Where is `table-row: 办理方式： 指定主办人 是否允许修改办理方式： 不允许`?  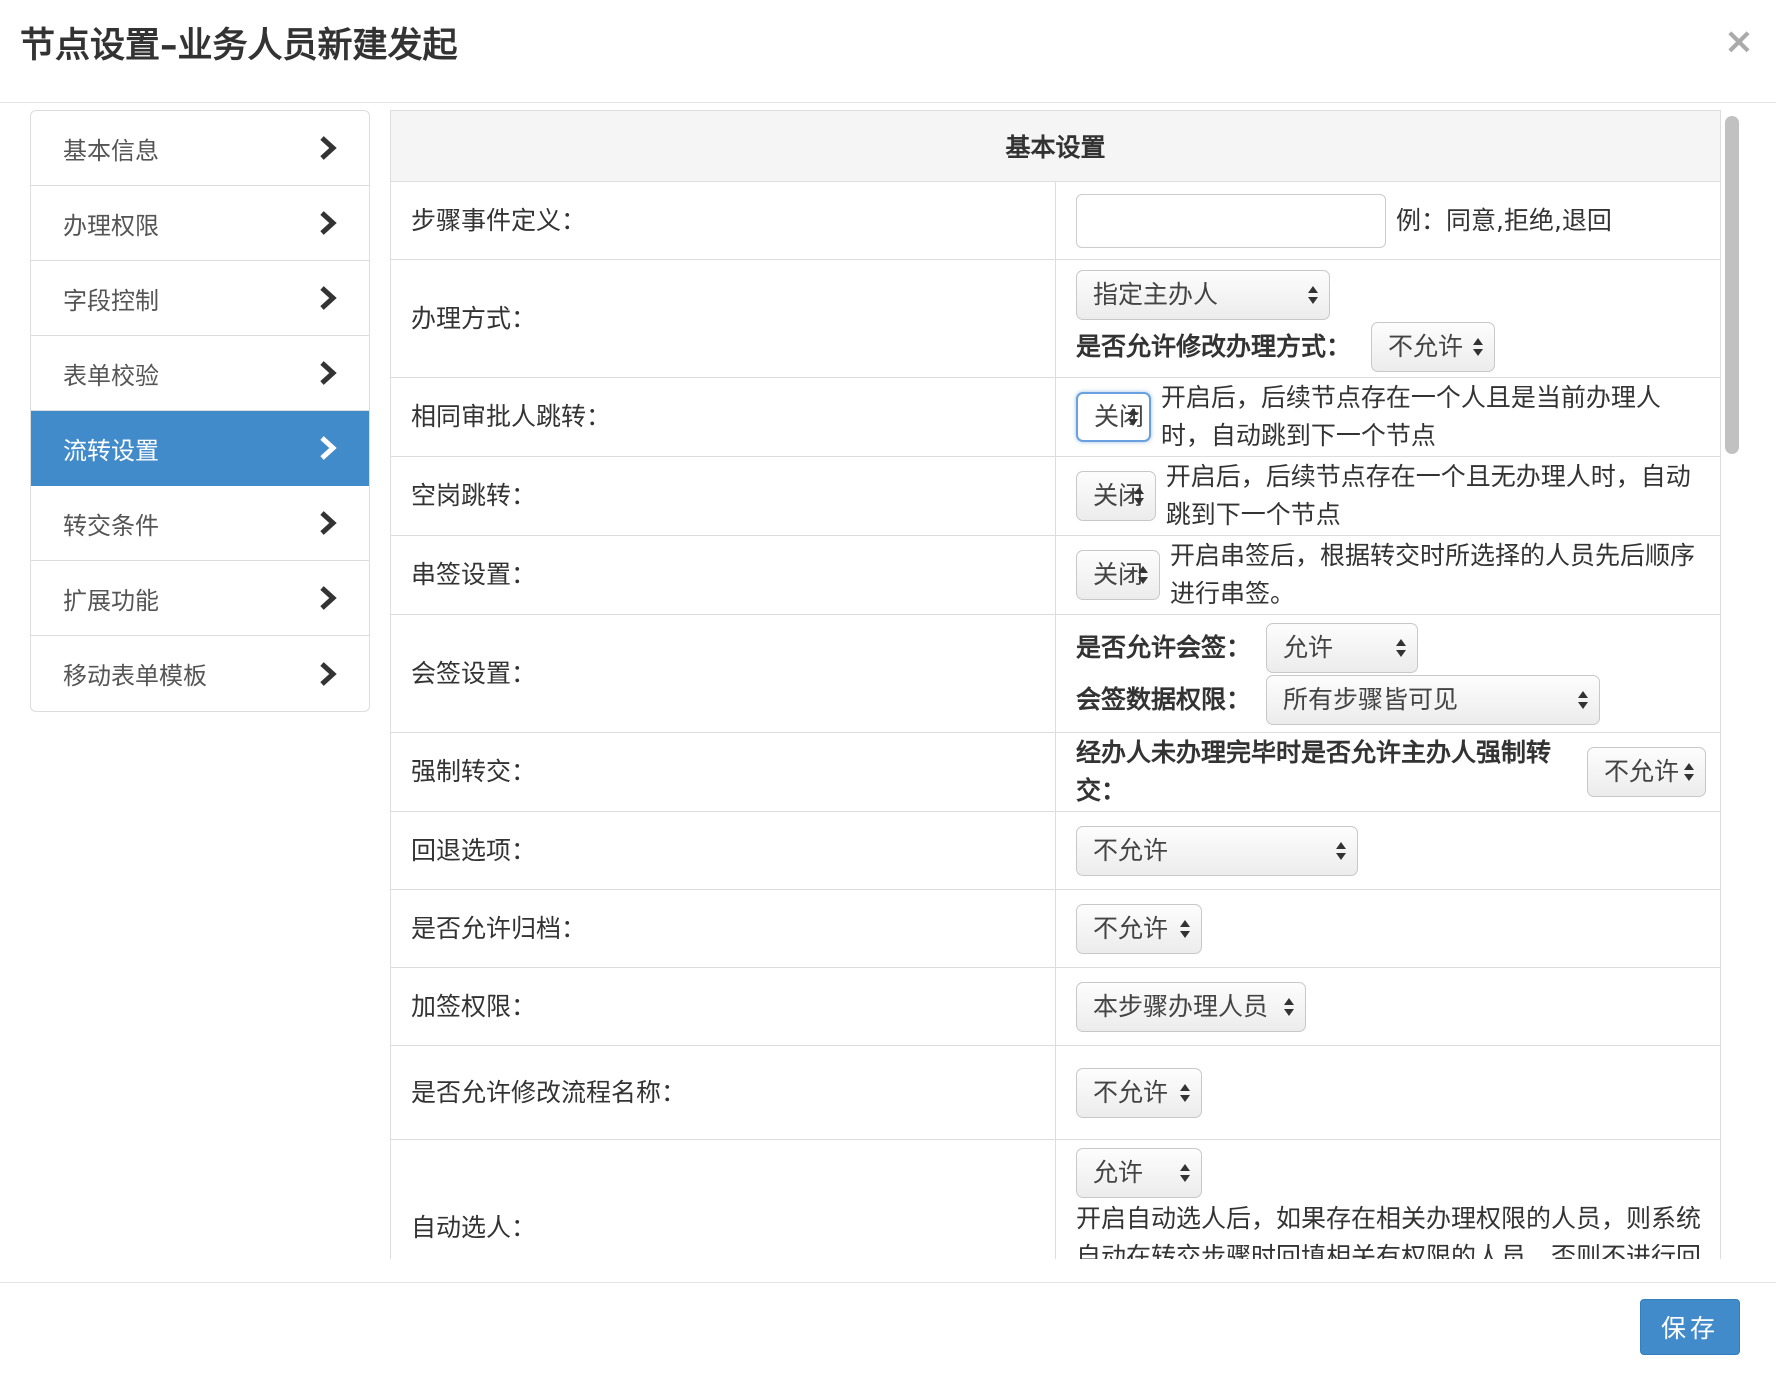 table-row: 办理方式： 指定主办人 是否允许修改办理方式： 不允许 is located at coordinates (1055, 318).